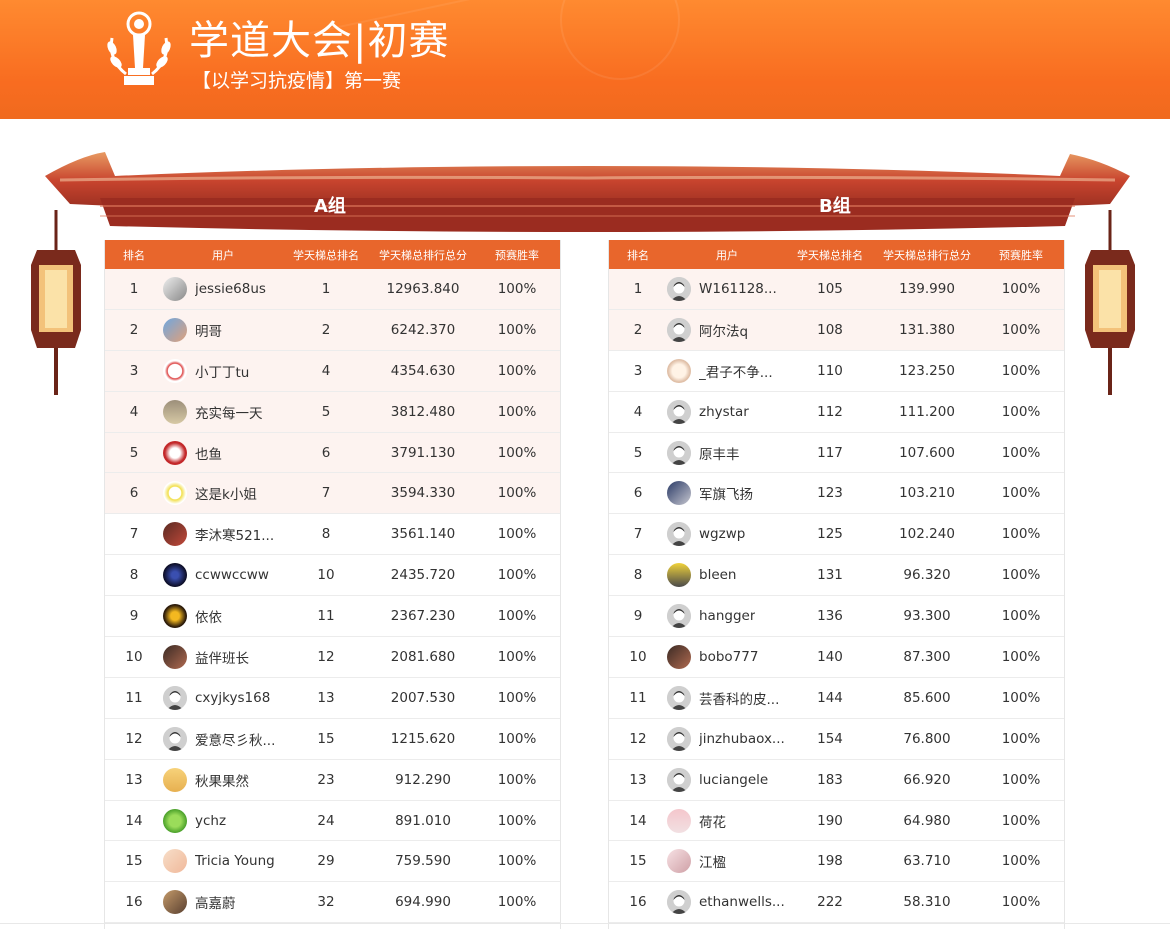 The height and width of the screenshot is (929, 1170). Describe the element at coordinates (222, 371) in the screenshot. I see `username: 小丁丁tu` at that location.